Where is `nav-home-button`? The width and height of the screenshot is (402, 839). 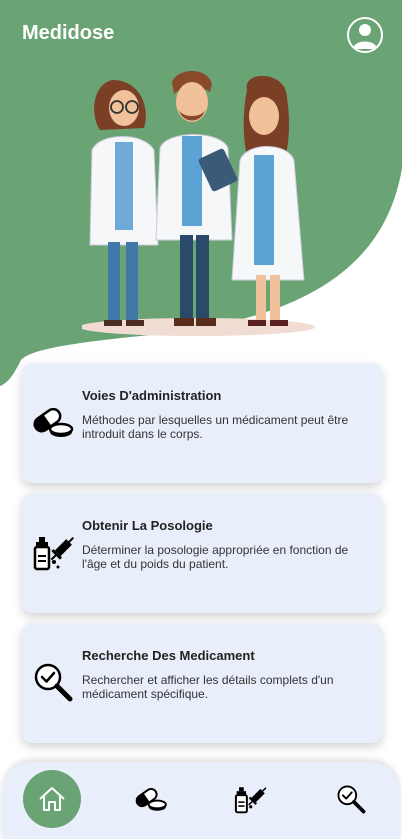 nav-home-button is located at coordinates (52, 799).